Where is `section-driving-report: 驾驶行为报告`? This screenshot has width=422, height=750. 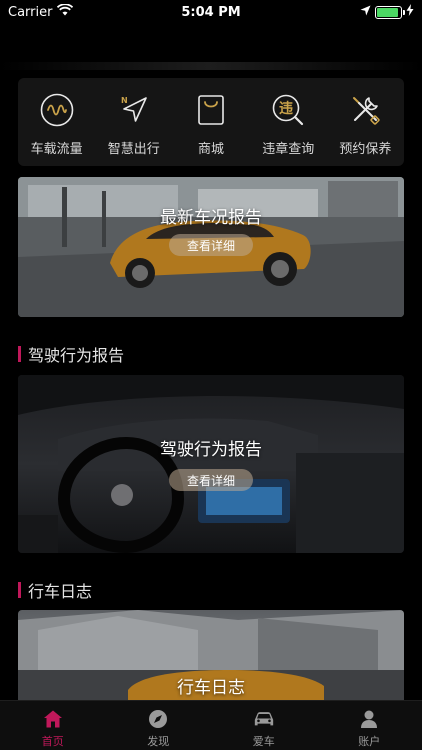
section-driving-report: 驾驶行为报告 is located at coordinates (71, 354).